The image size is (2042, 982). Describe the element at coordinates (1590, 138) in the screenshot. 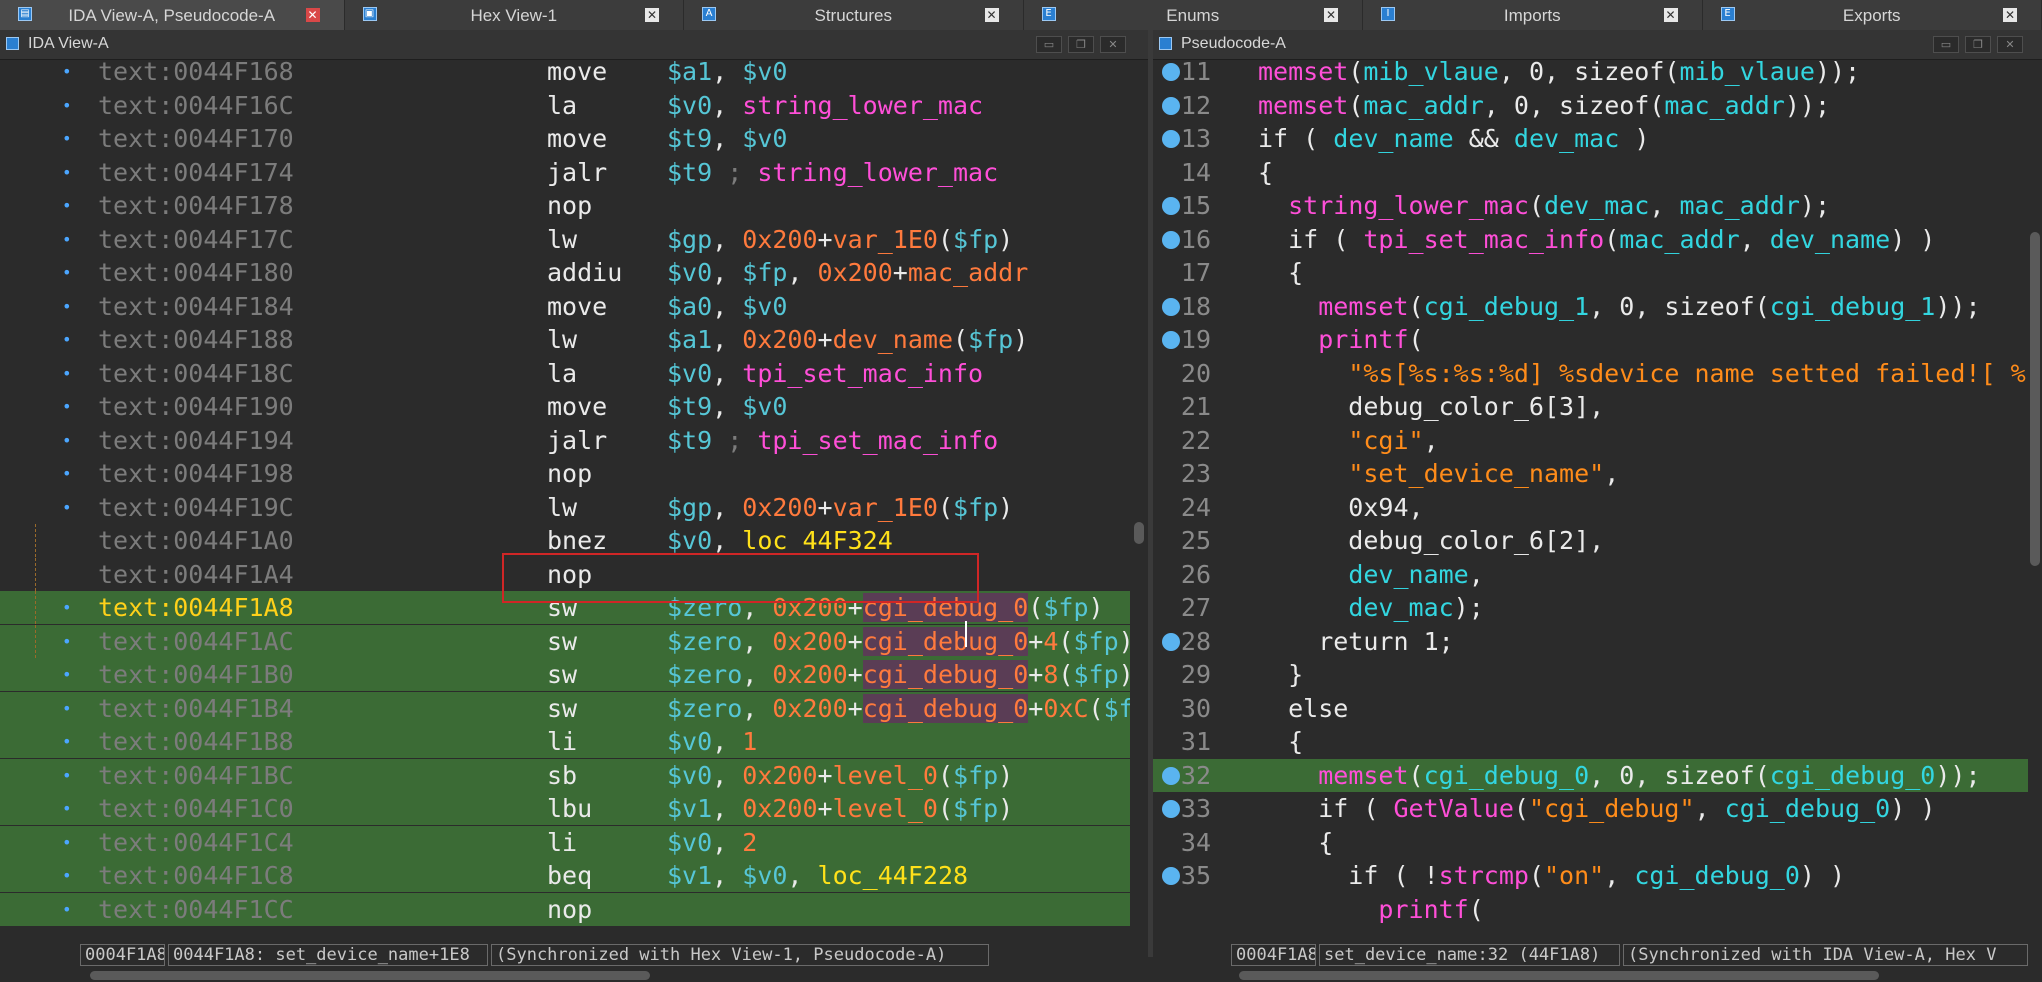

I see `pseudocode-line: 13if ( dev_name && dev_mac )` at that location.